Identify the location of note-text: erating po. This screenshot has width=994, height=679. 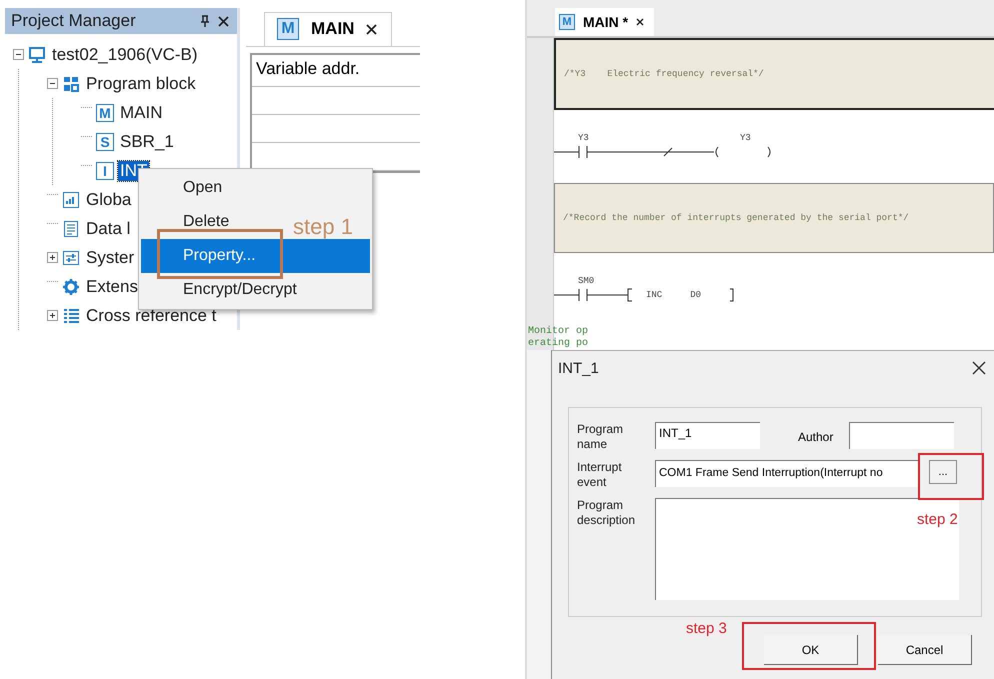
(559, 344).